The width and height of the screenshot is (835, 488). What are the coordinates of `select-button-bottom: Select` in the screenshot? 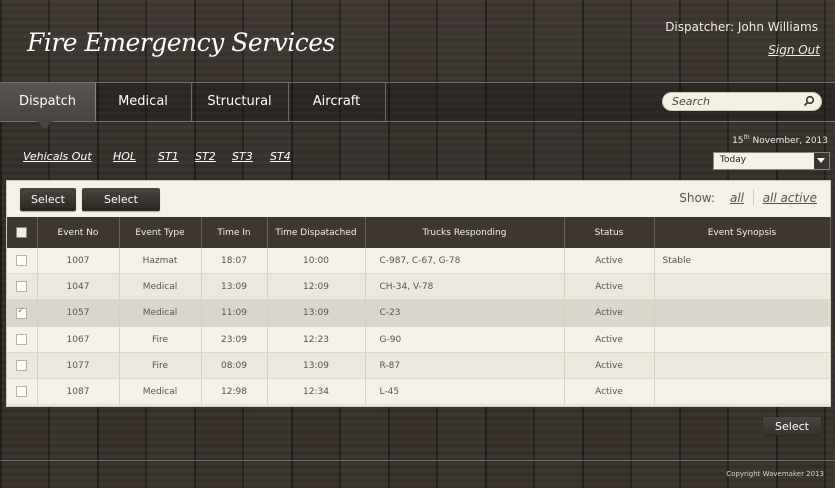 It's located at (792, 426).